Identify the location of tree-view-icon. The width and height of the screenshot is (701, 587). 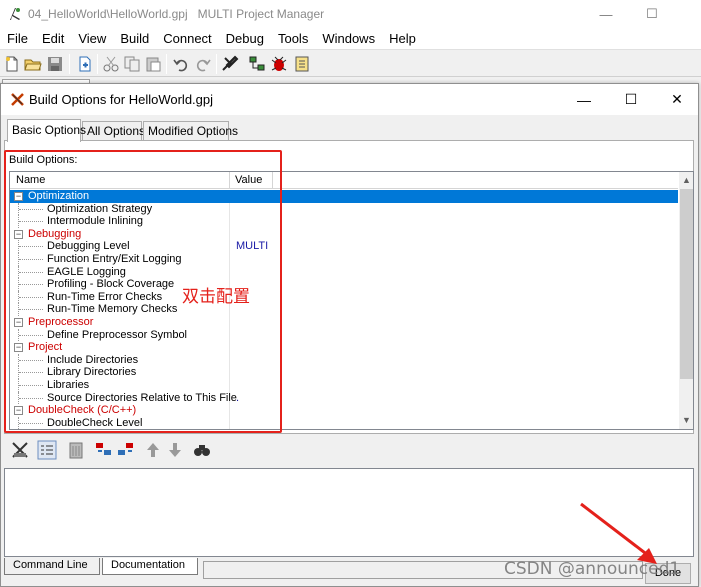
(20, 450).